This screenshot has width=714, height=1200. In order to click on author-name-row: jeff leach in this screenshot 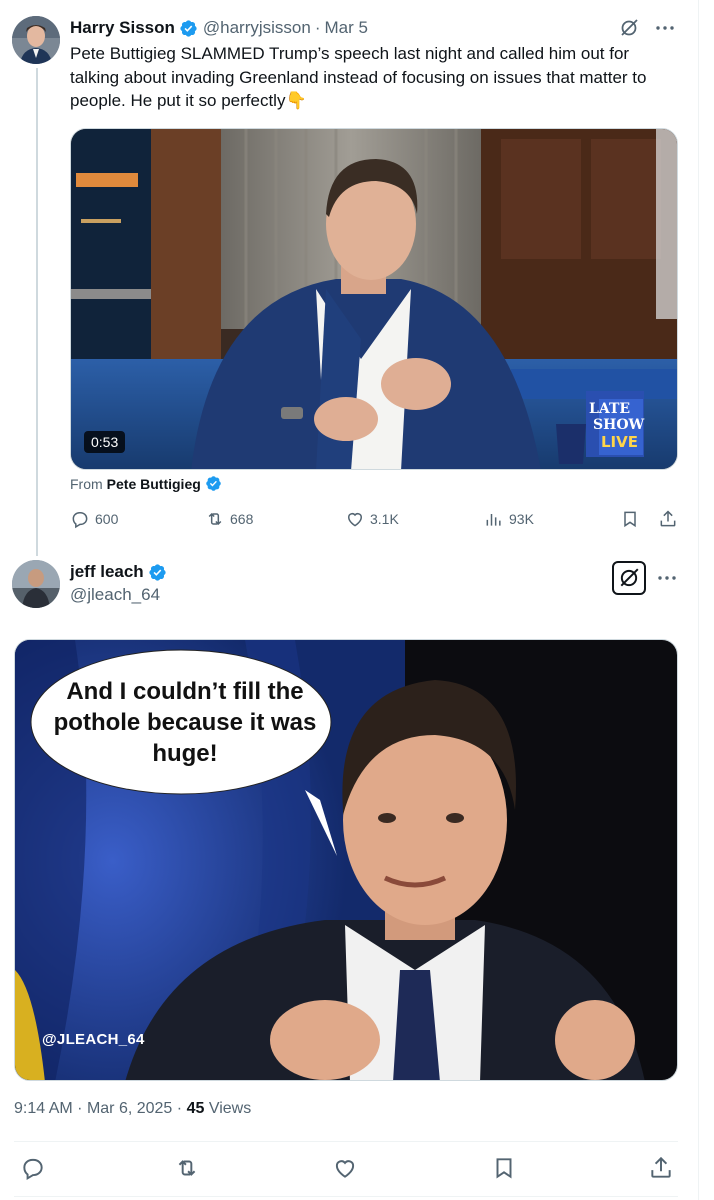, I will do `click(118, 572)`.